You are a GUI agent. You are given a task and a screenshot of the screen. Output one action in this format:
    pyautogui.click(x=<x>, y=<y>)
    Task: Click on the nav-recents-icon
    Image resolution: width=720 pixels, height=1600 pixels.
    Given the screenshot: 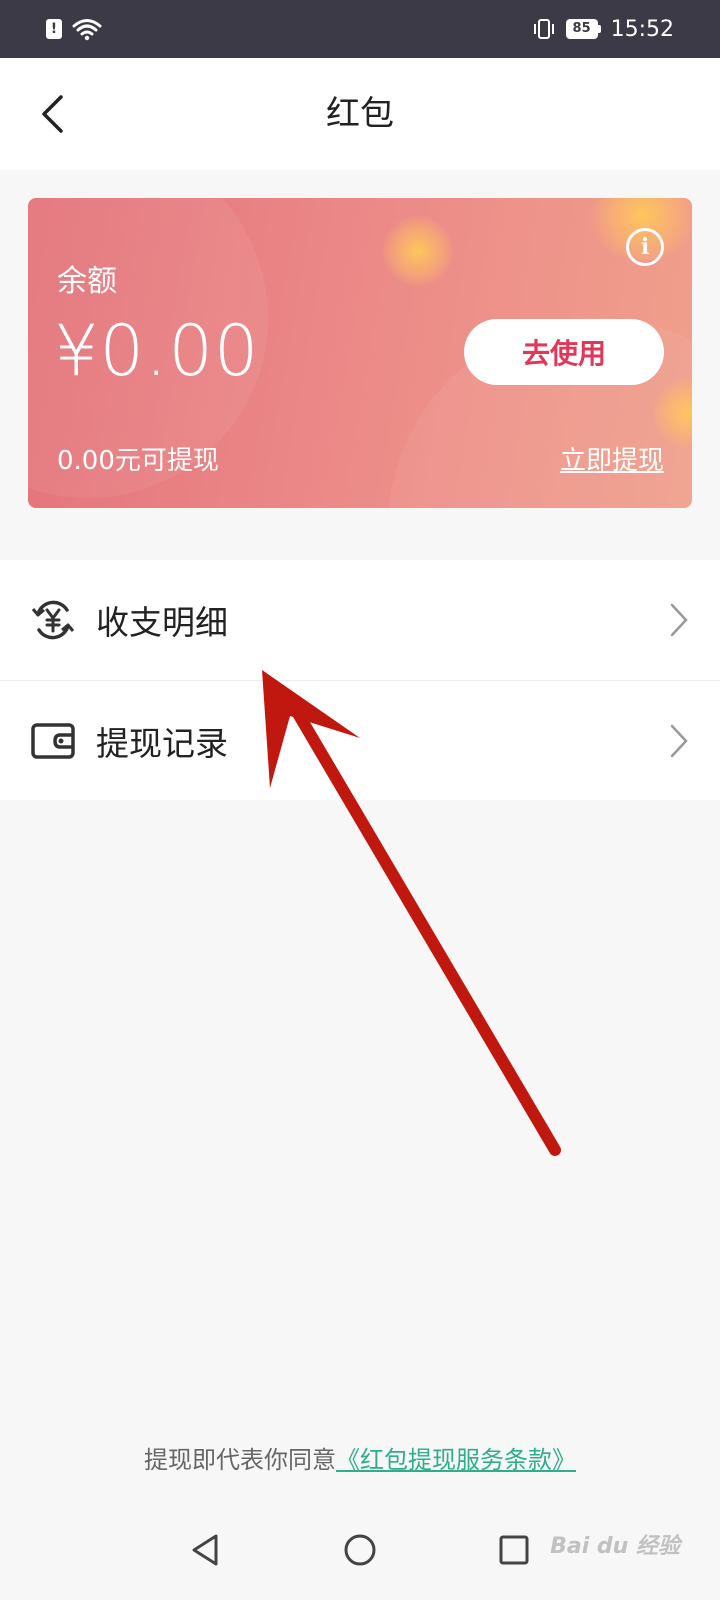 What is the action you would take?
    pyautogui.click(x=514, y=1550)
    